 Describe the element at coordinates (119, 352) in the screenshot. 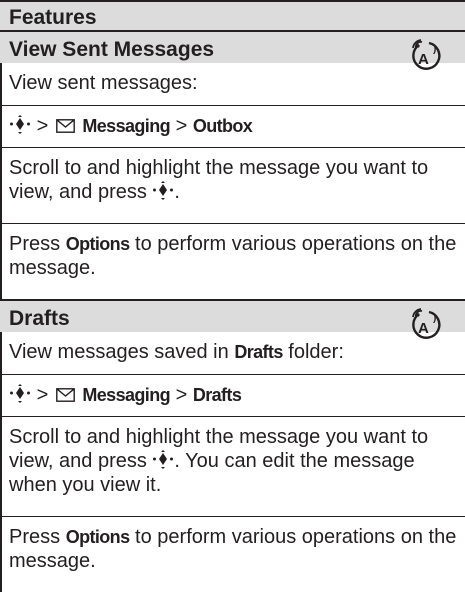

I see `intro-text: View messages saved in` at that location.